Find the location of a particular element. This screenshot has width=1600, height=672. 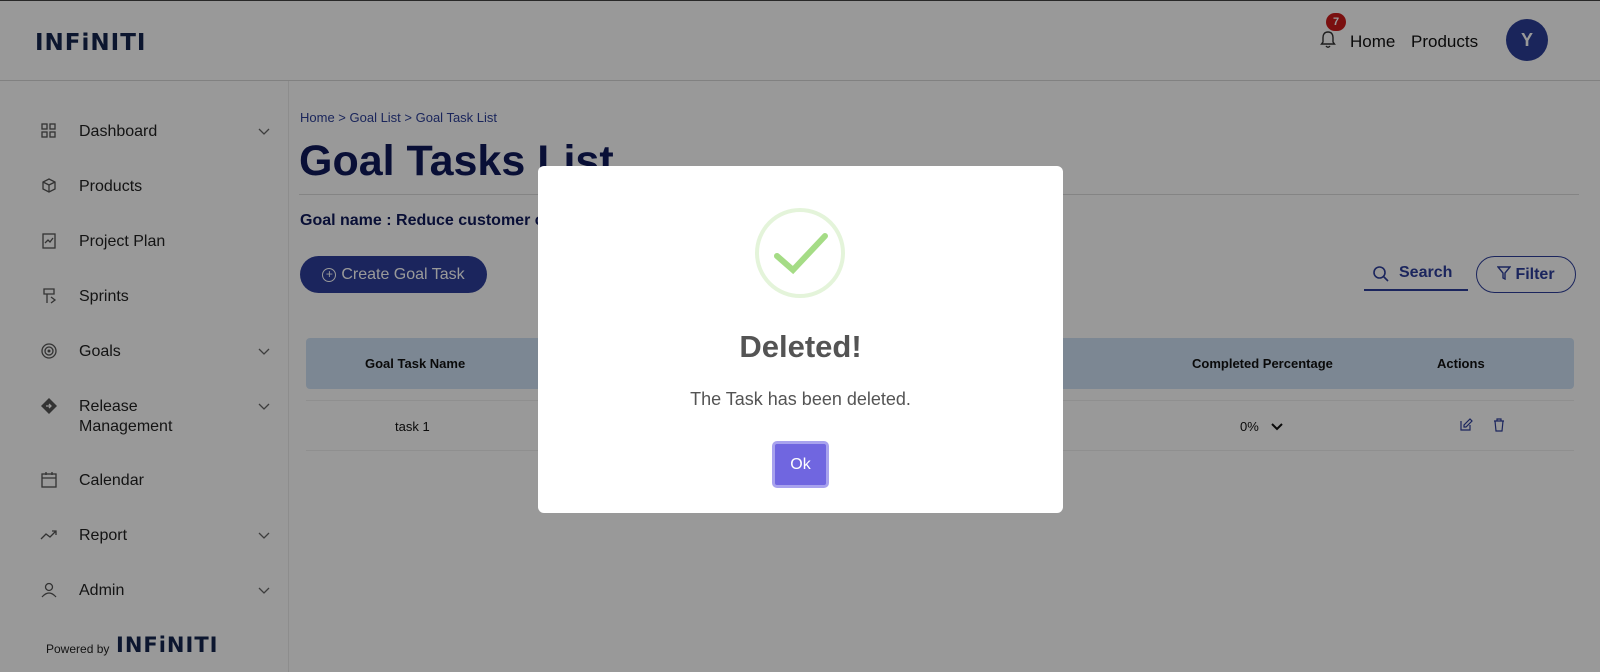

success-check-icon is located at coordinates (800, 253).